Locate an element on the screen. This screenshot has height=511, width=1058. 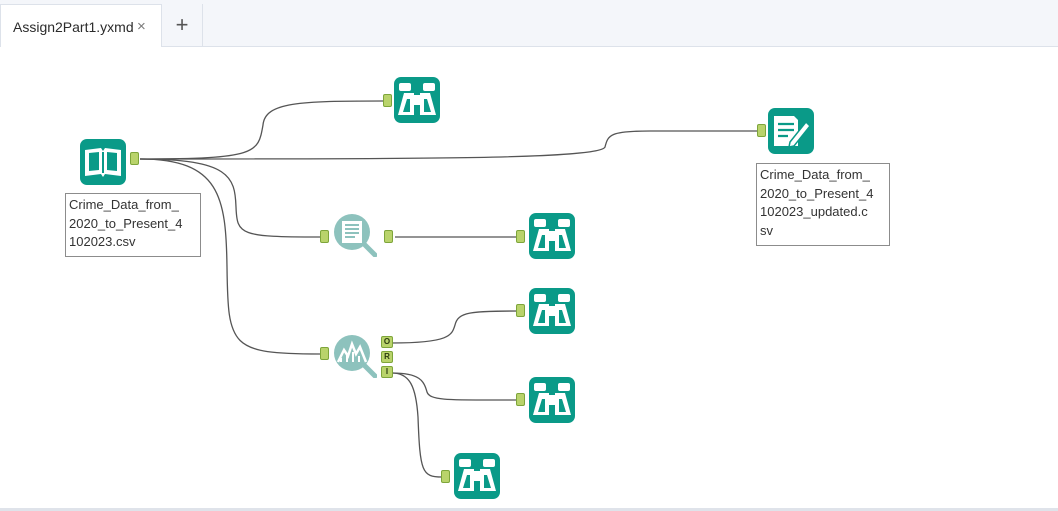
tab-workflow: Assign2Part1.yxmd × is located at coordinates (81, 25).